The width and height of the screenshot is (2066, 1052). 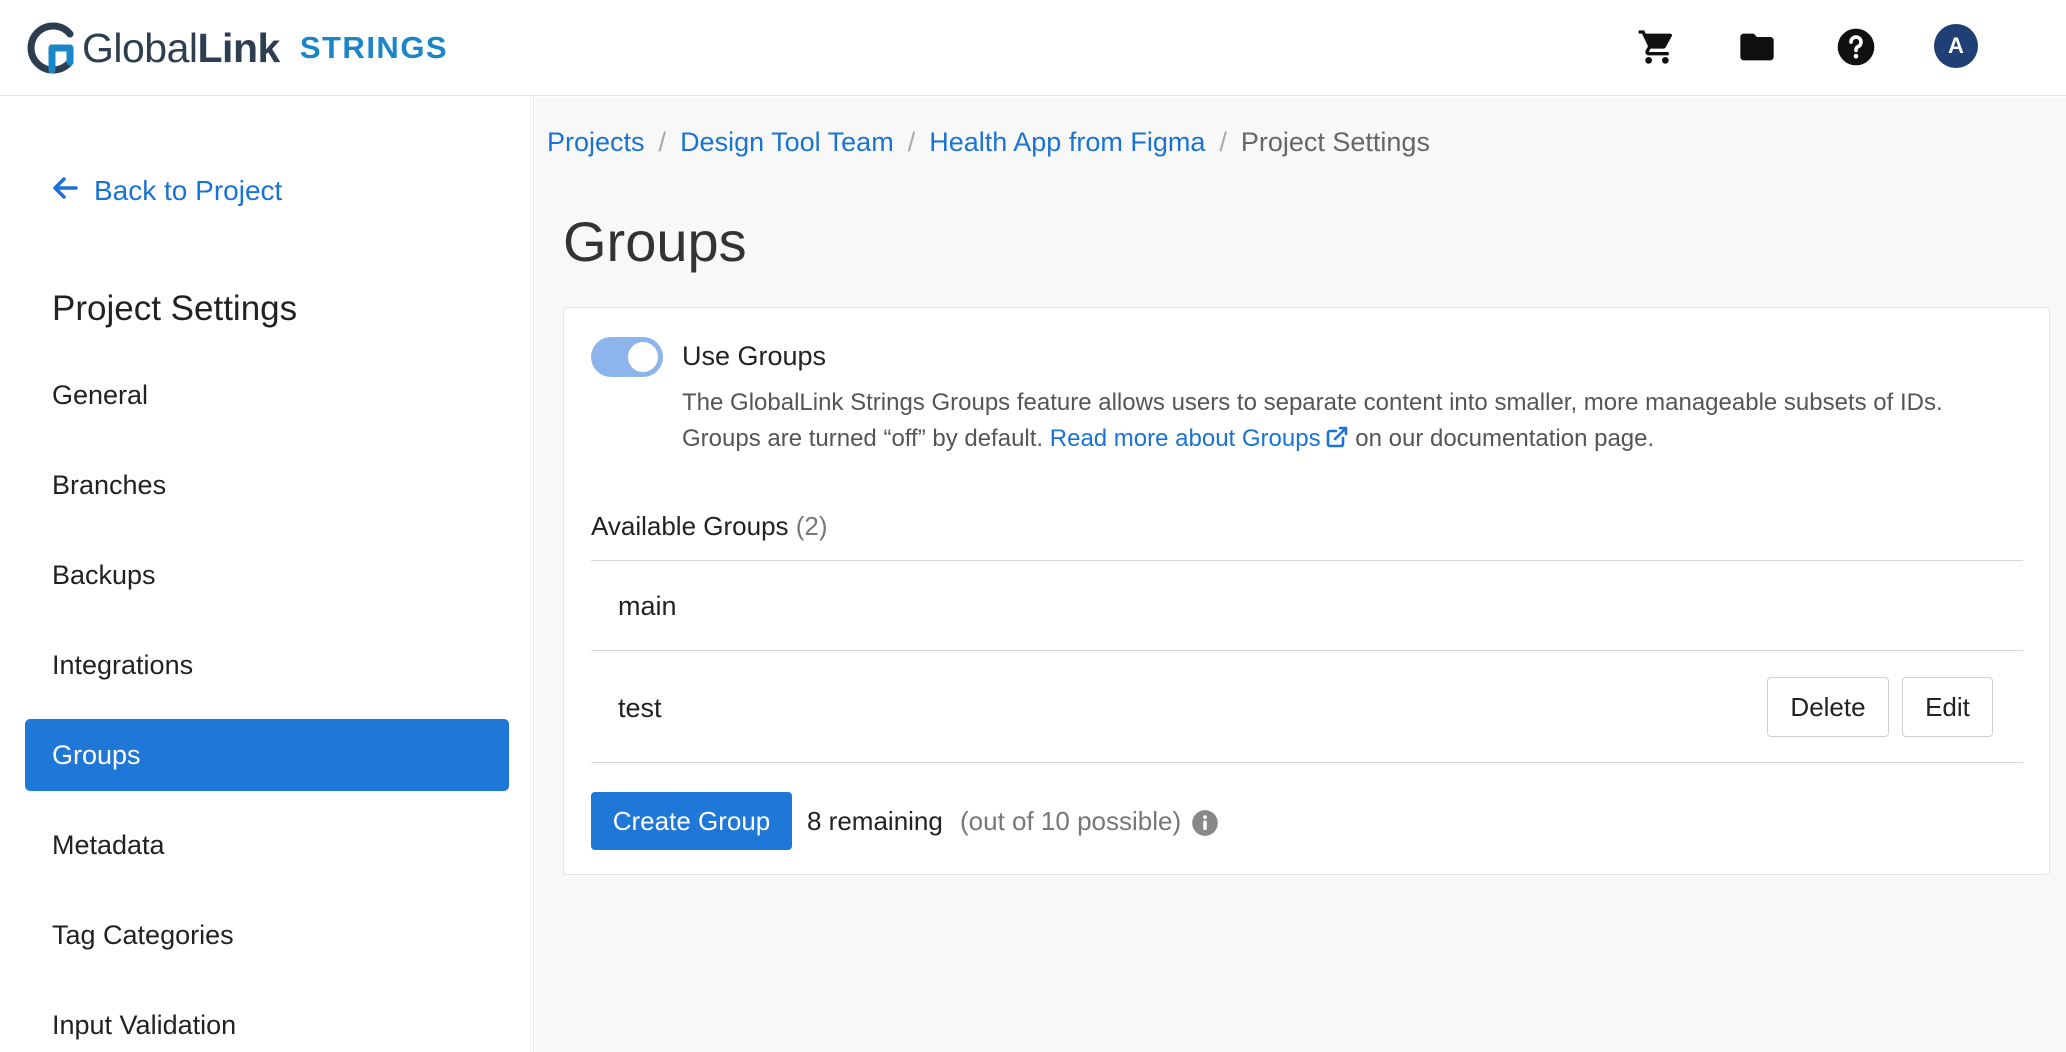 What do you see at coordinates (655, 241) in the screenshot?
I see `page-title: Groups` at bounding box center [655, 241].